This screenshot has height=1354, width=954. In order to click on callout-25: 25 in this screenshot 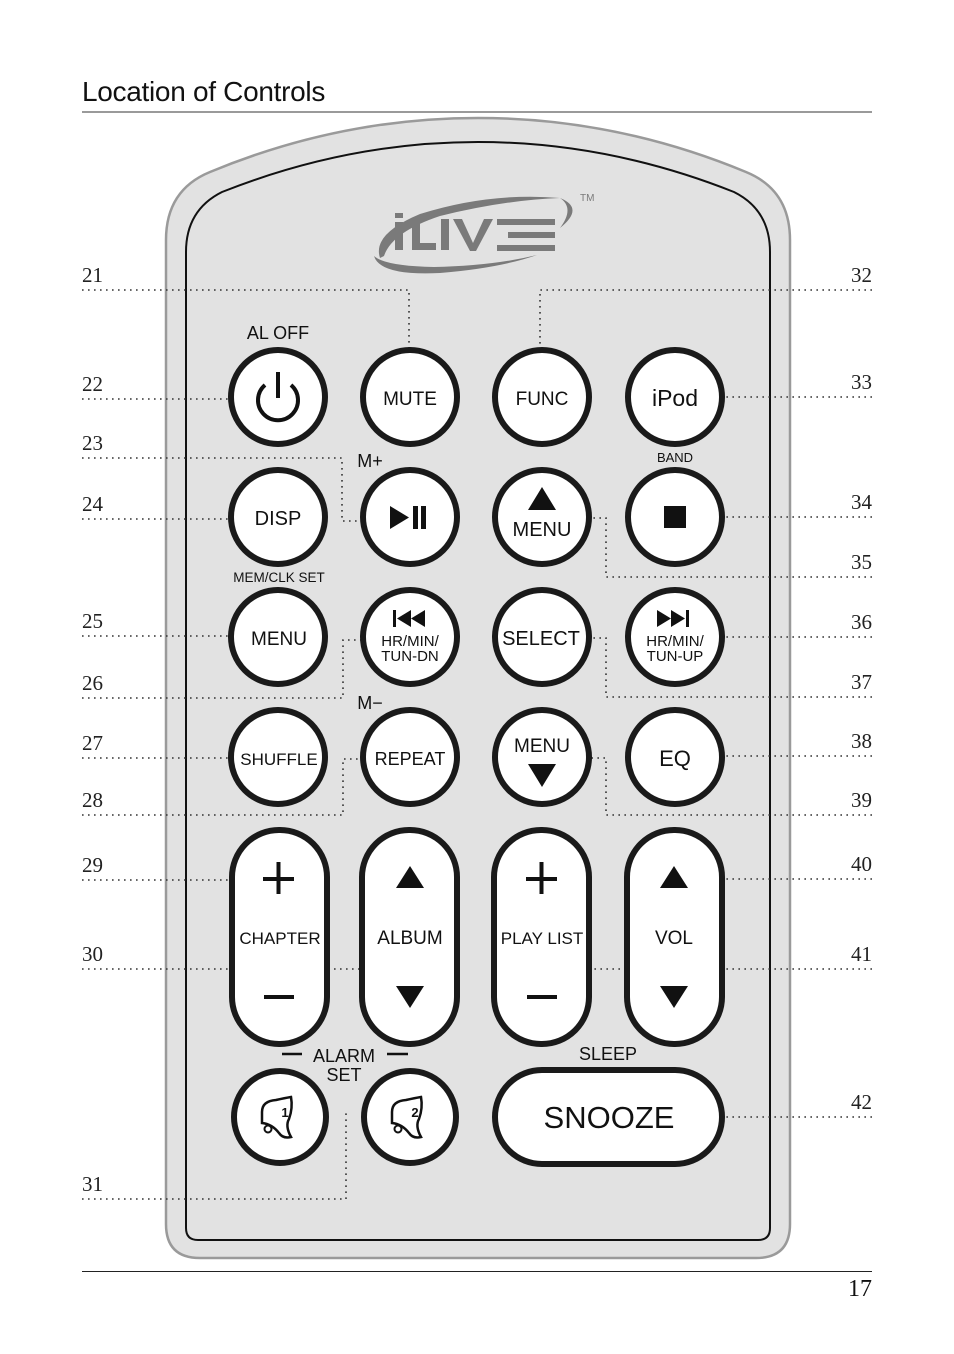, I will do `click(92, 621)`.